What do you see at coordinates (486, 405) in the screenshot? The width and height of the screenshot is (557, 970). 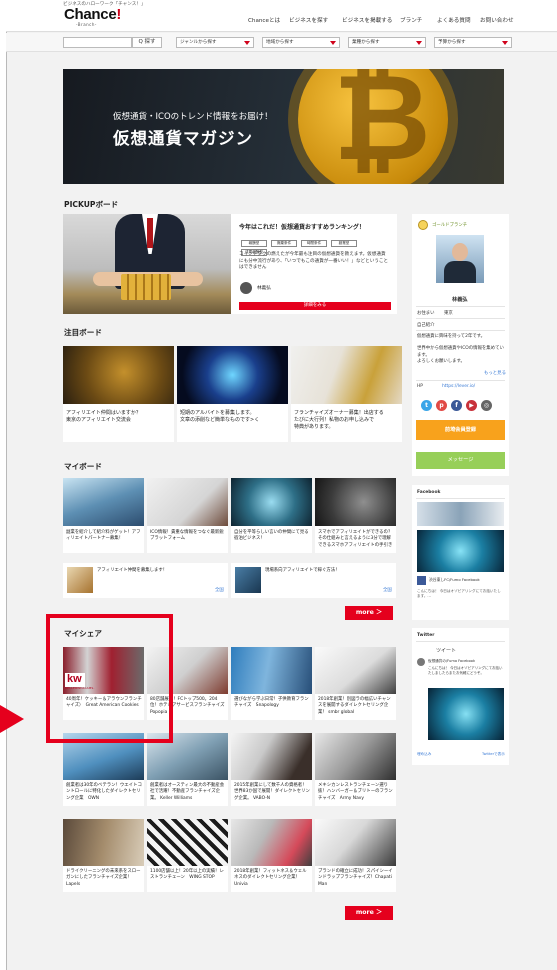 I see `instagram-icon: ◎` at bounding box center [486, 405].